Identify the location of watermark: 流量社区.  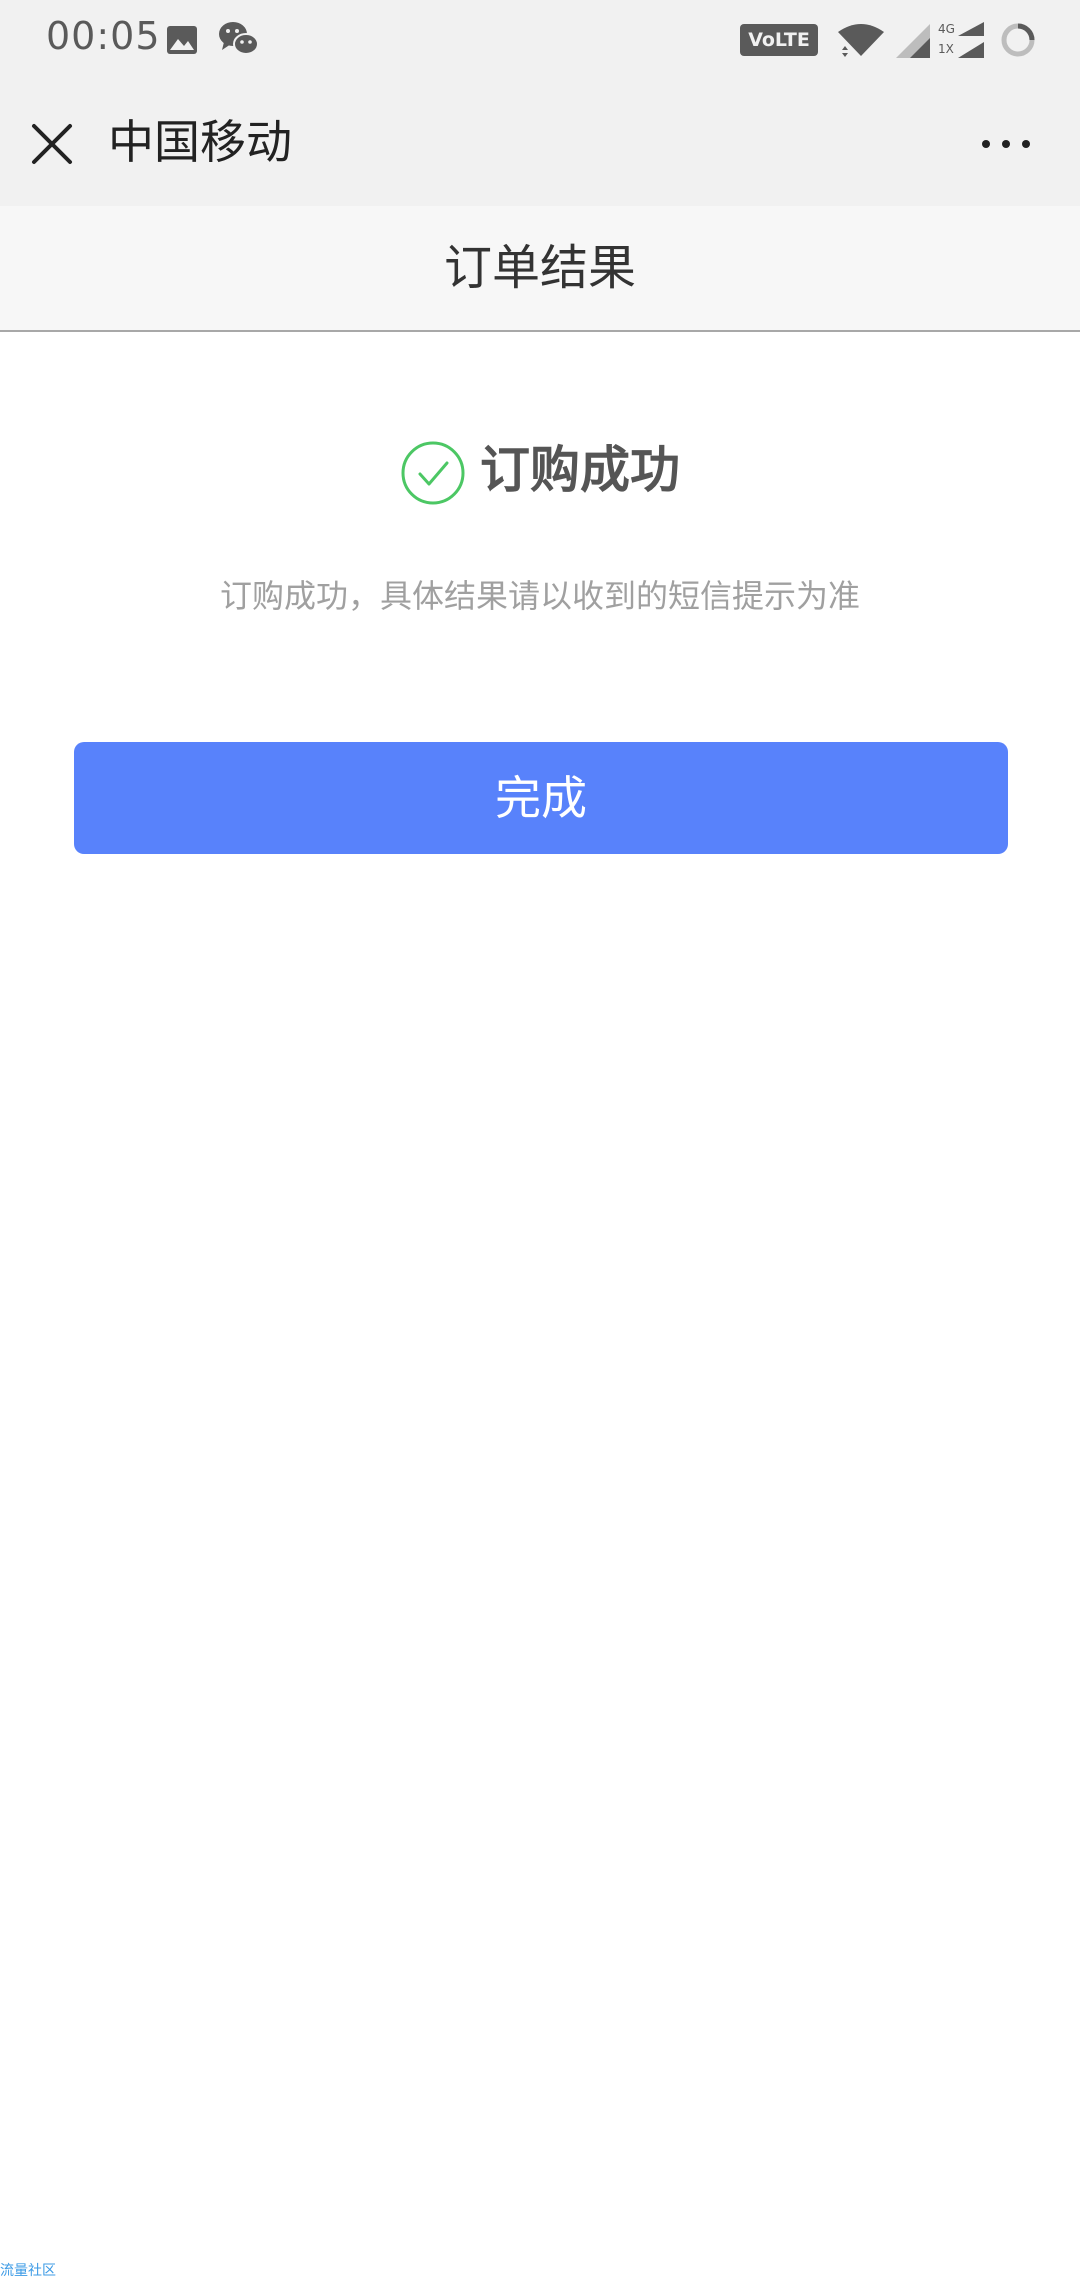
(28, 2271).